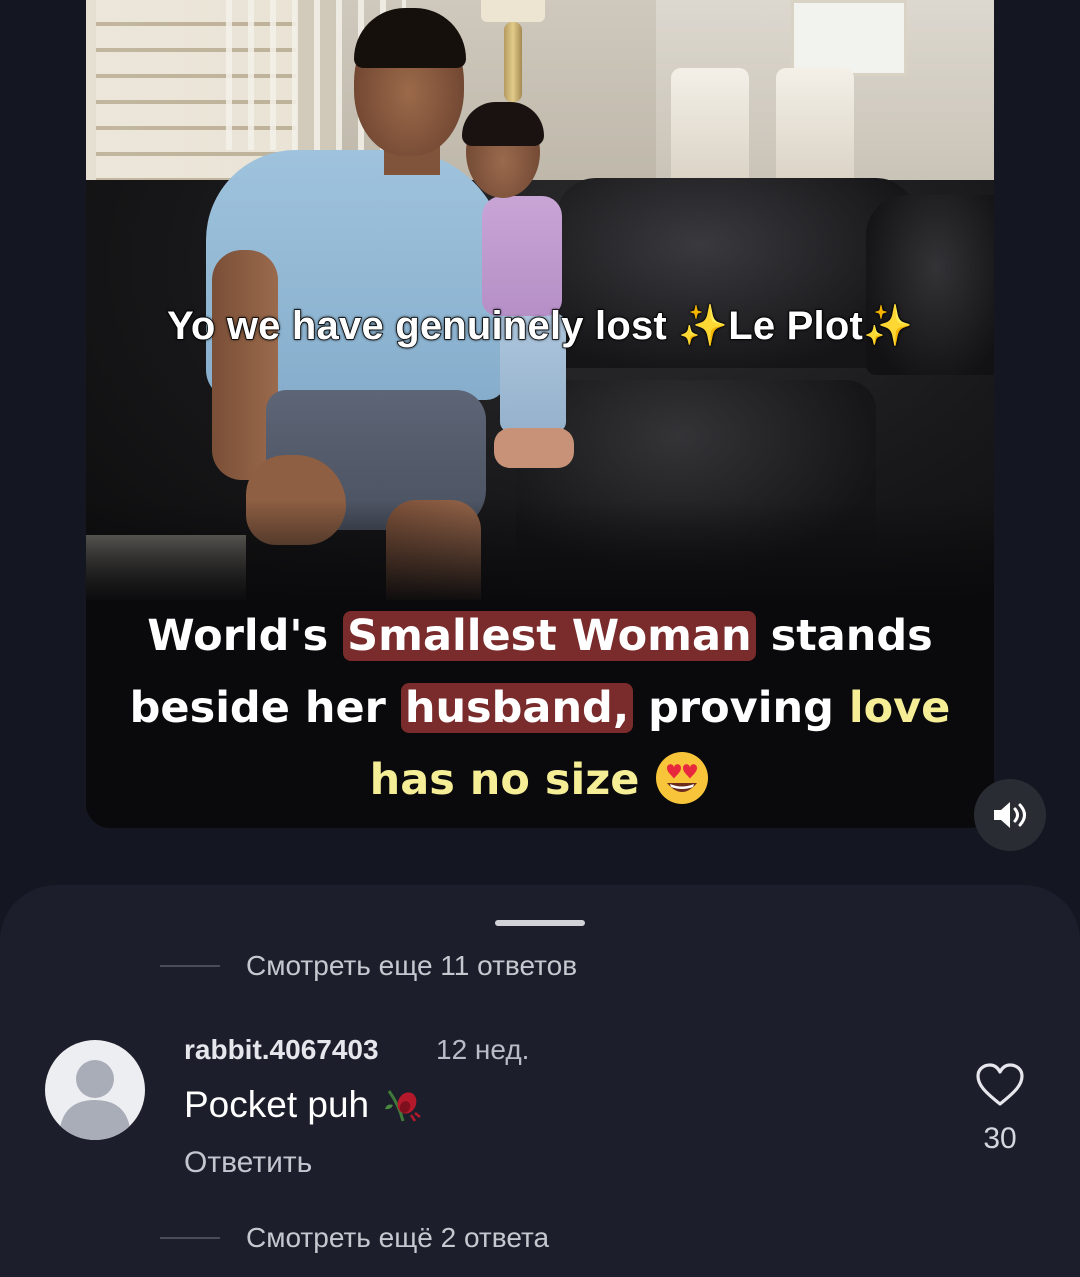 Image resolution: width=1080 pixels, height=1277 pixels. What do you see at coordinates (513, 11) in the screenshot?
I see `lamp` at bounding box center [513, 11].